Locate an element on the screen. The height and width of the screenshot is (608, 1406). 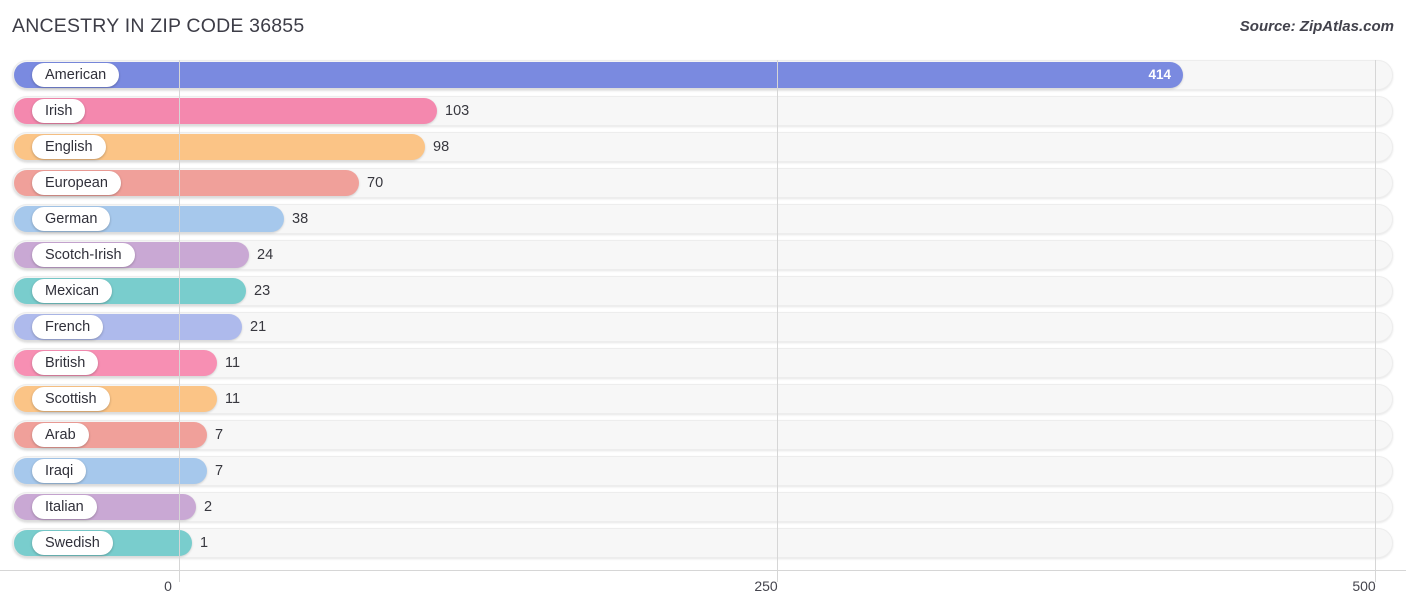
bar-row: 7 Arab is located at coordinates (703, 435).